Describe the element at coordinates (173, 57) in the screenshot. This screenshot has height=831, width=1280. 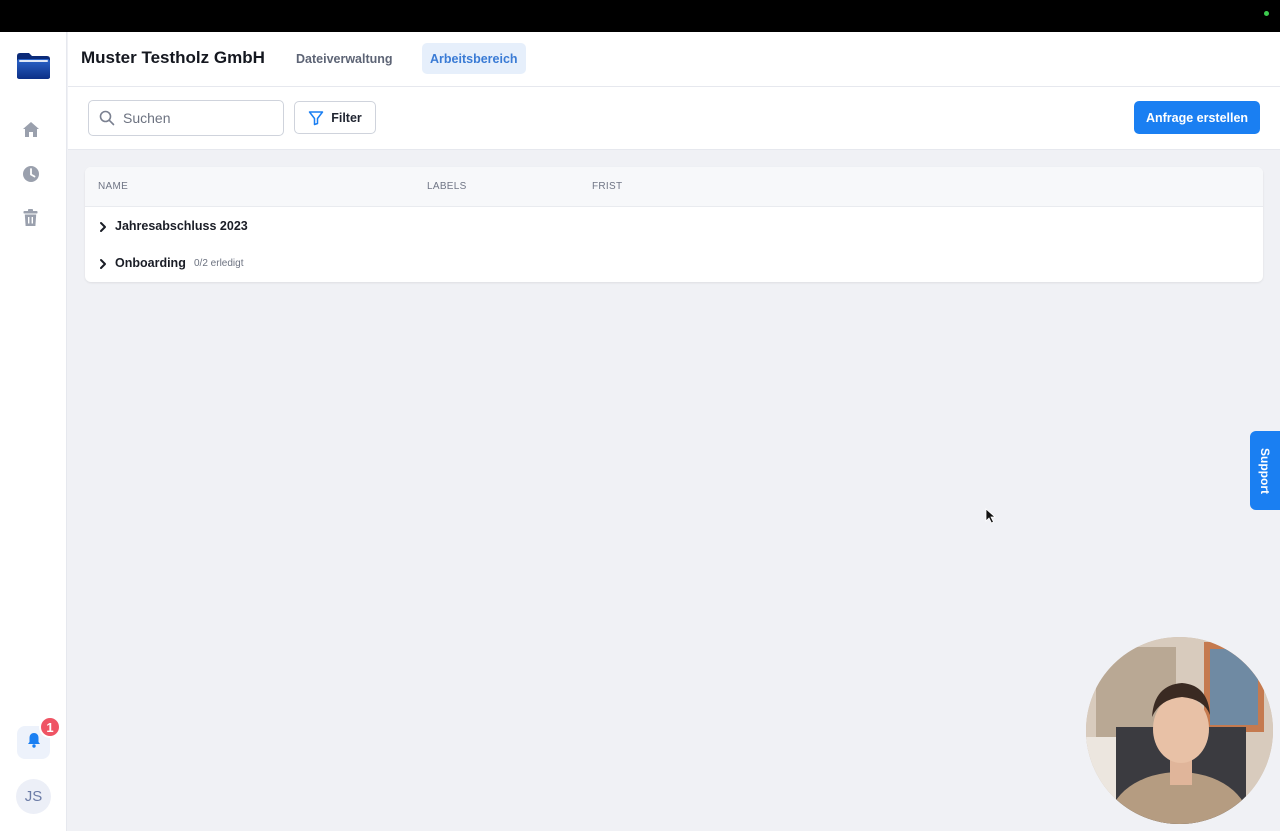
I see `company-name: Muster Testholz GmbH` at that location.